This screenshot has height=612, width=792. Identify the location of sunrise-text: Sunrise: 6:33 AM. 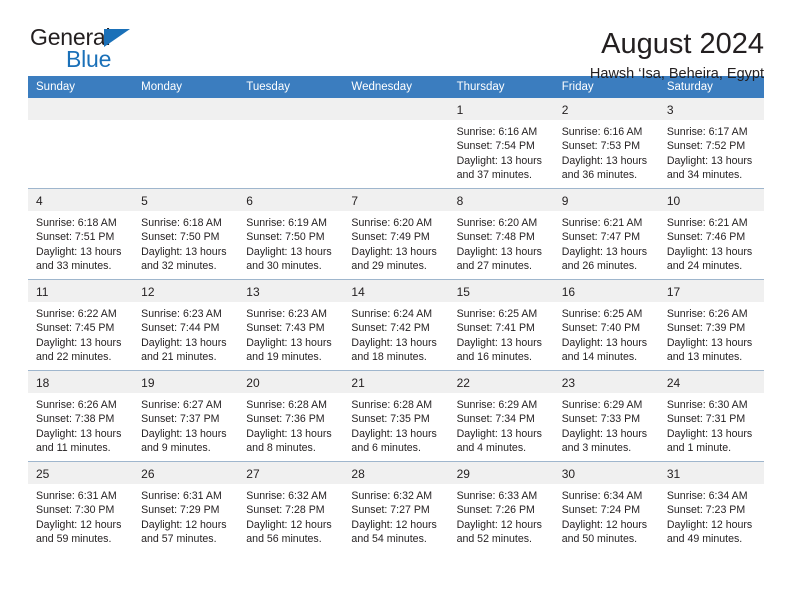
(497, 496).